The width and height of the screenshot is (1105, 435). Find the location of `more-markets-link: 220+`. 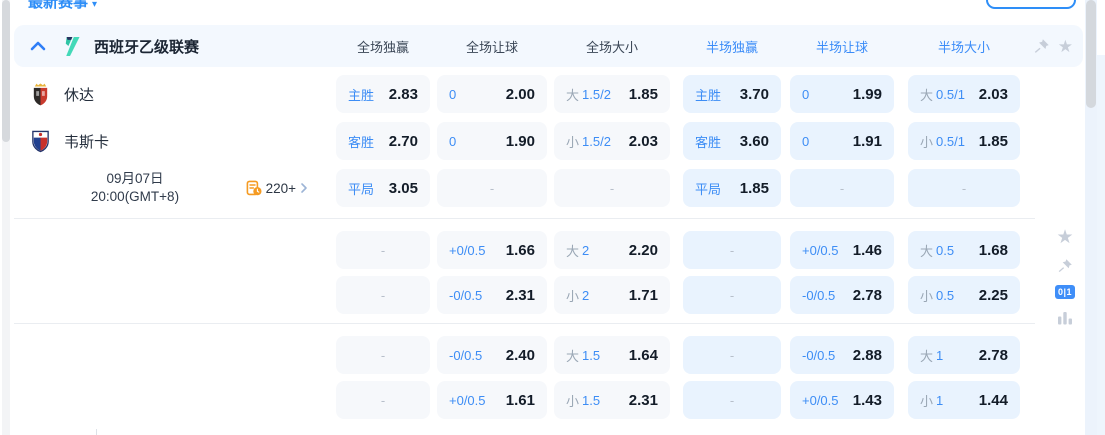

more-markets-link: 220+ is located at coordinates (277, 188).